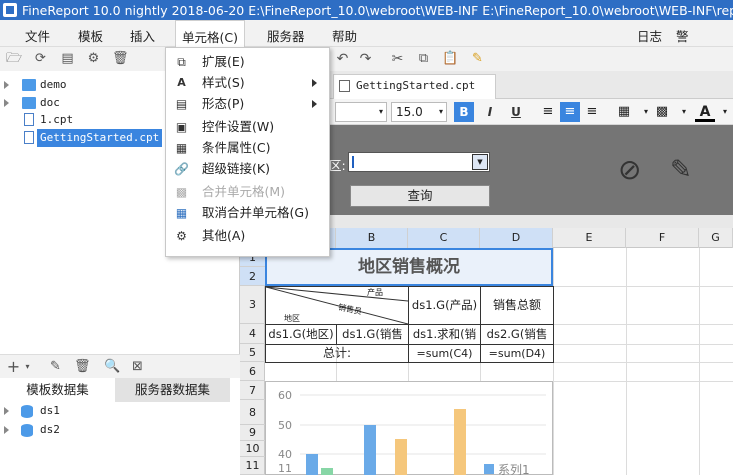 This screenshot has height=475, width=733. What do you see at coordinates (292, 318) in the screenshot?
I see `header-region-label: 地区` at bounding box center [292, 318].